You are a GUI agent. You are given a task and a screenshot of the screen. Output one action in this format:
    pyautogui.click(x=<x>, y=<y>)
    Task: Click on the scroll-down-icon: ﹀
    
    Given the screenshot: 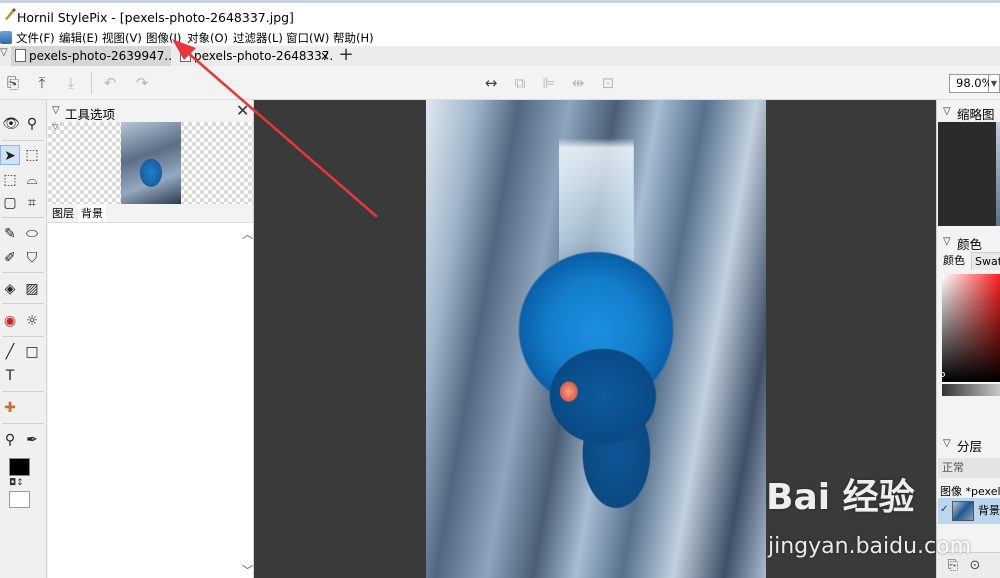 What is the action you would take?
    pyautogui.click(x=247, y=570)
    